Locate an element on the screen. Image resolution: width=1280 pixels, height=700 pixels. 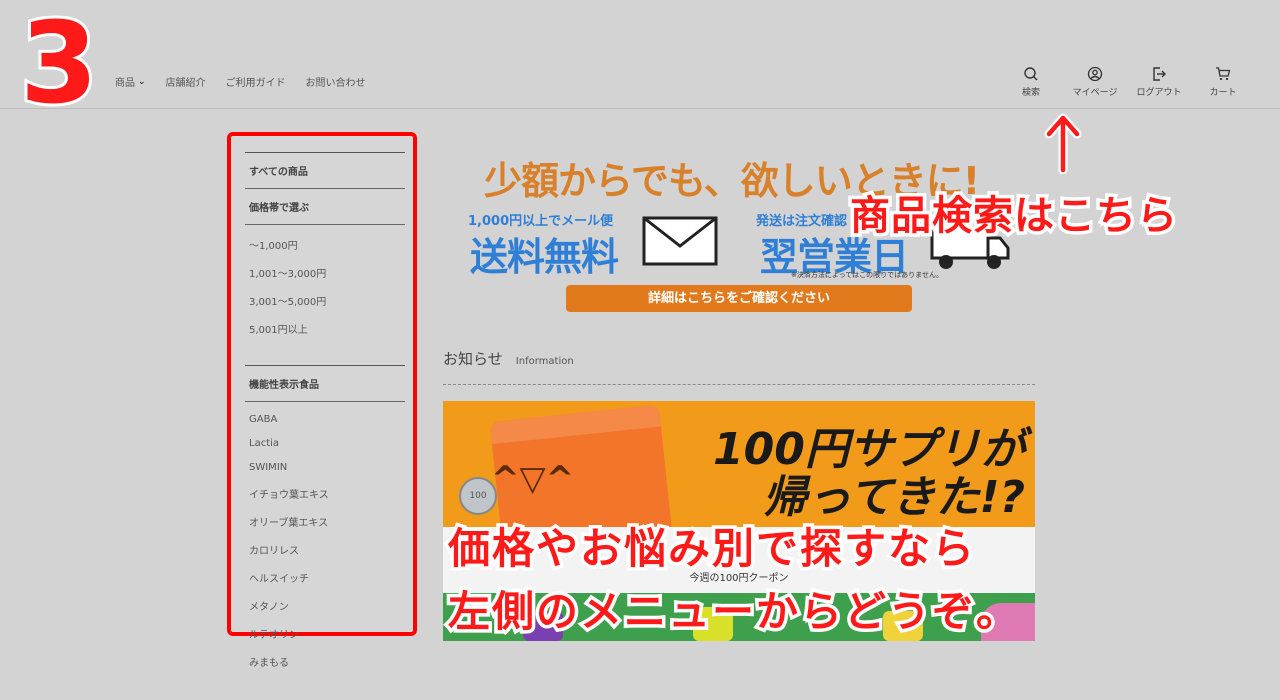
sidebar-item-price: 1,001〜3,000円 is located at coordinates (325, 273).